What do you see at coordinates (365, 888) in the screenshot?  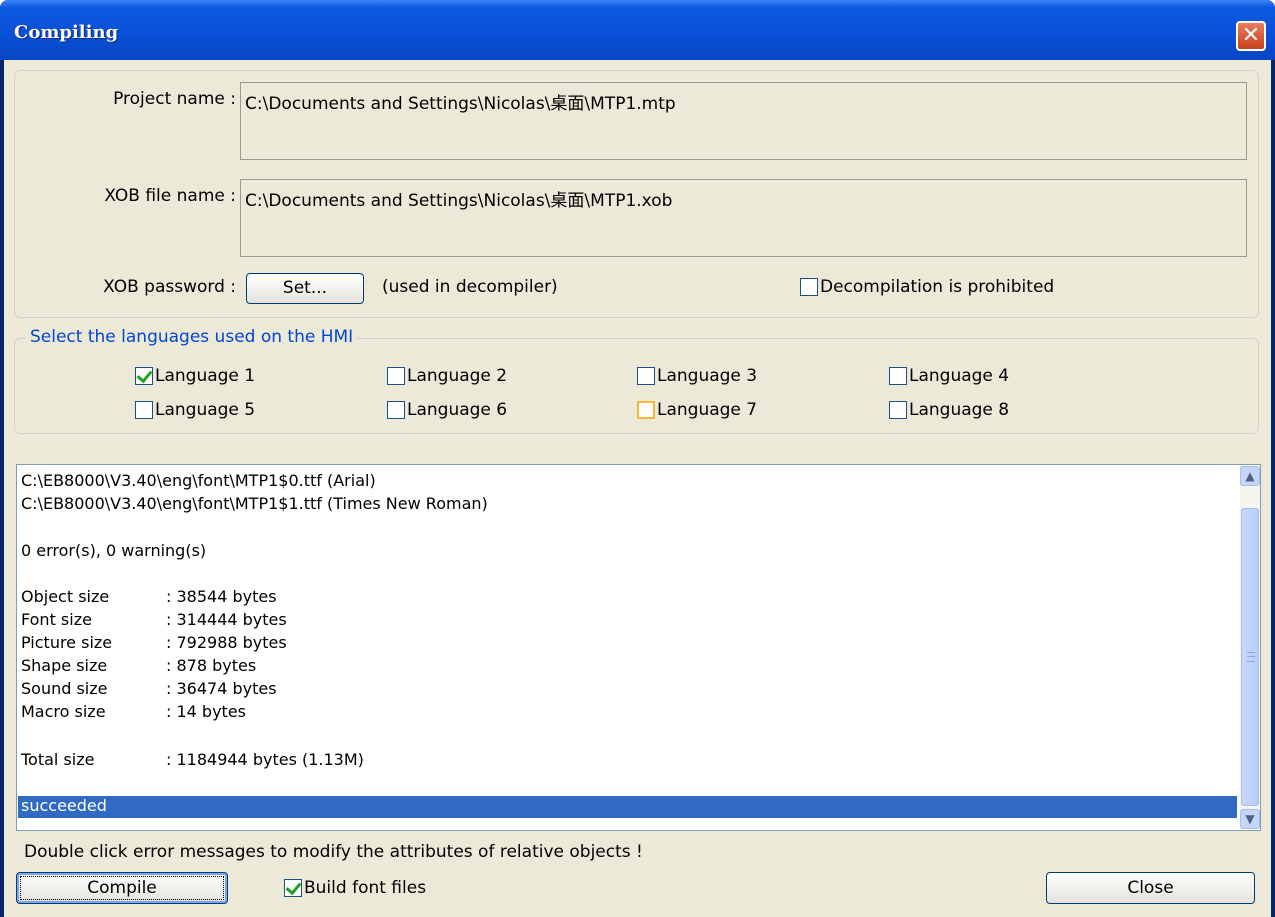 I see `build-font-files-label: Build font files` at bounding box center [365, 888].